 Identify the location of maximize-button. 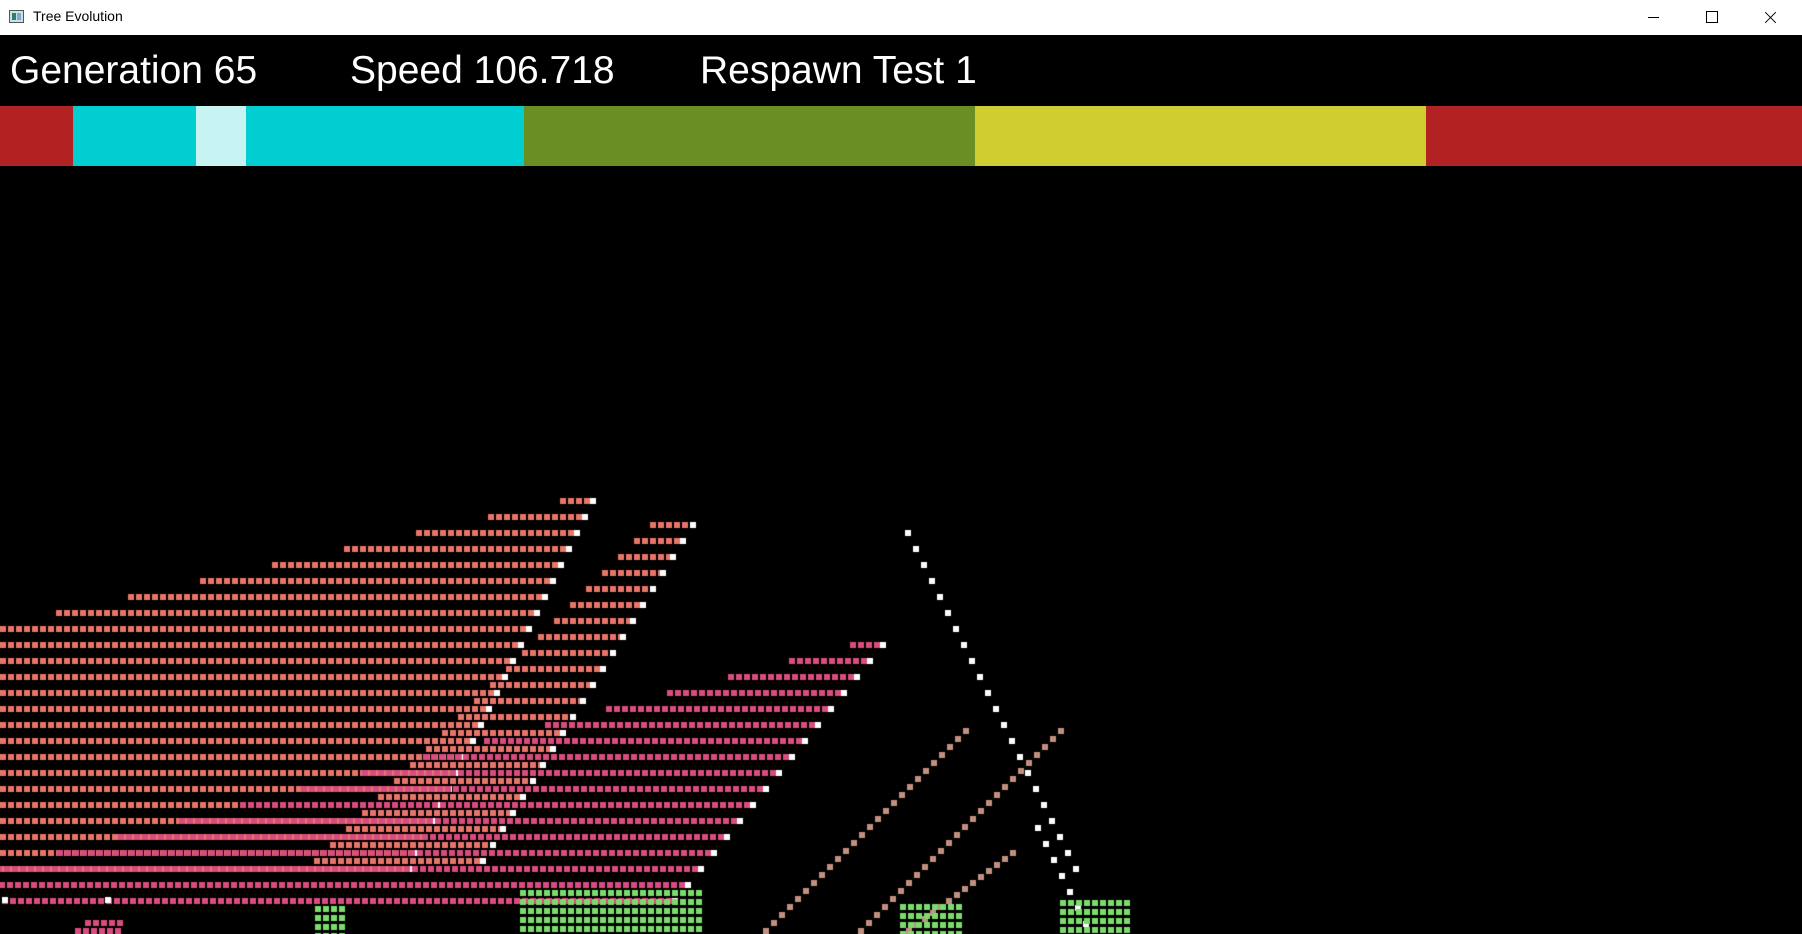
(1712, 17).